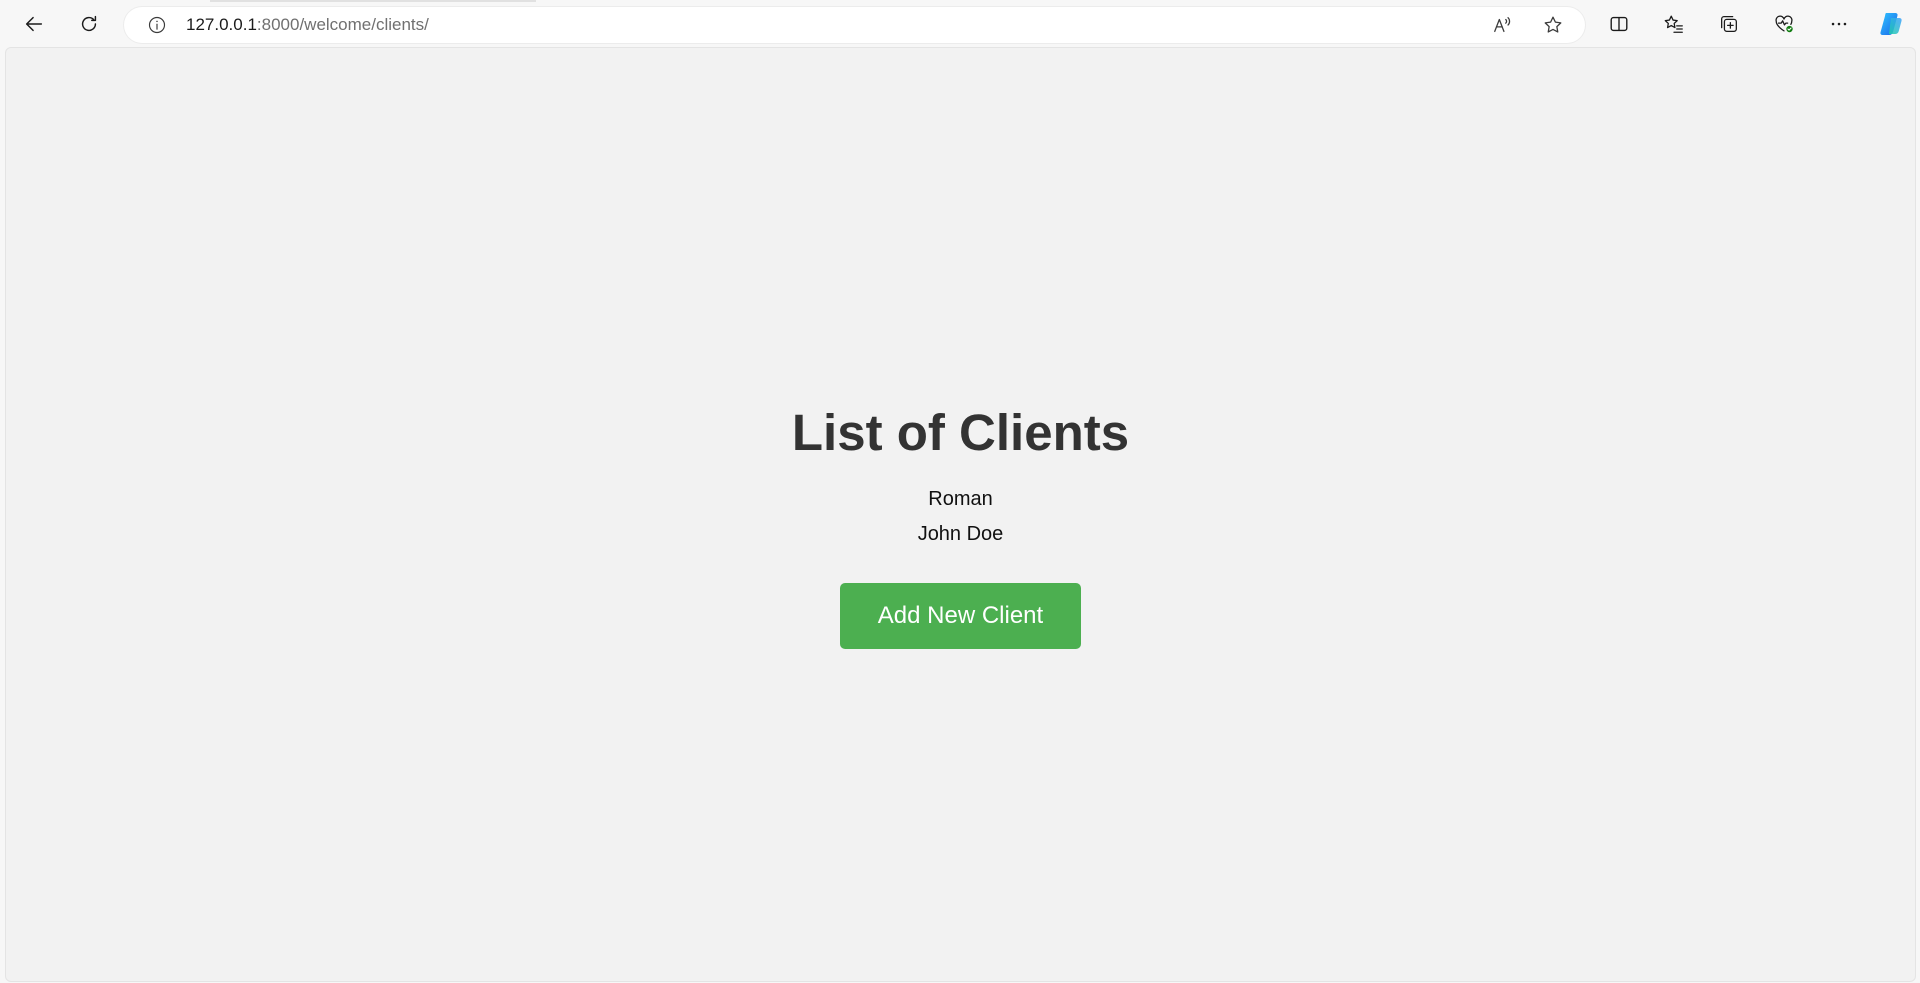  What do you see at coordinates (221, 24) in the screenshot?
I see `url-host: 127.0.0.1` at bounding box center [221, 24].